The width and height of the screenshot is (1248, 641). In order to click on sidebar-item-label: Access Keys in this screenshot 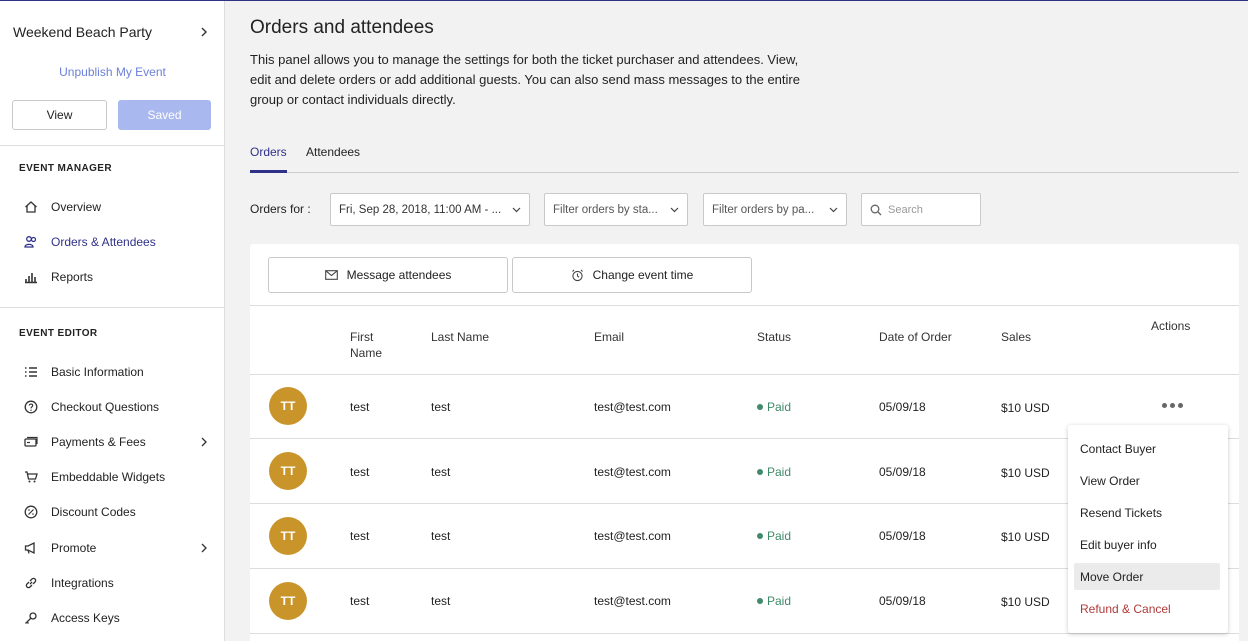, I will do `click(85, 618)`.